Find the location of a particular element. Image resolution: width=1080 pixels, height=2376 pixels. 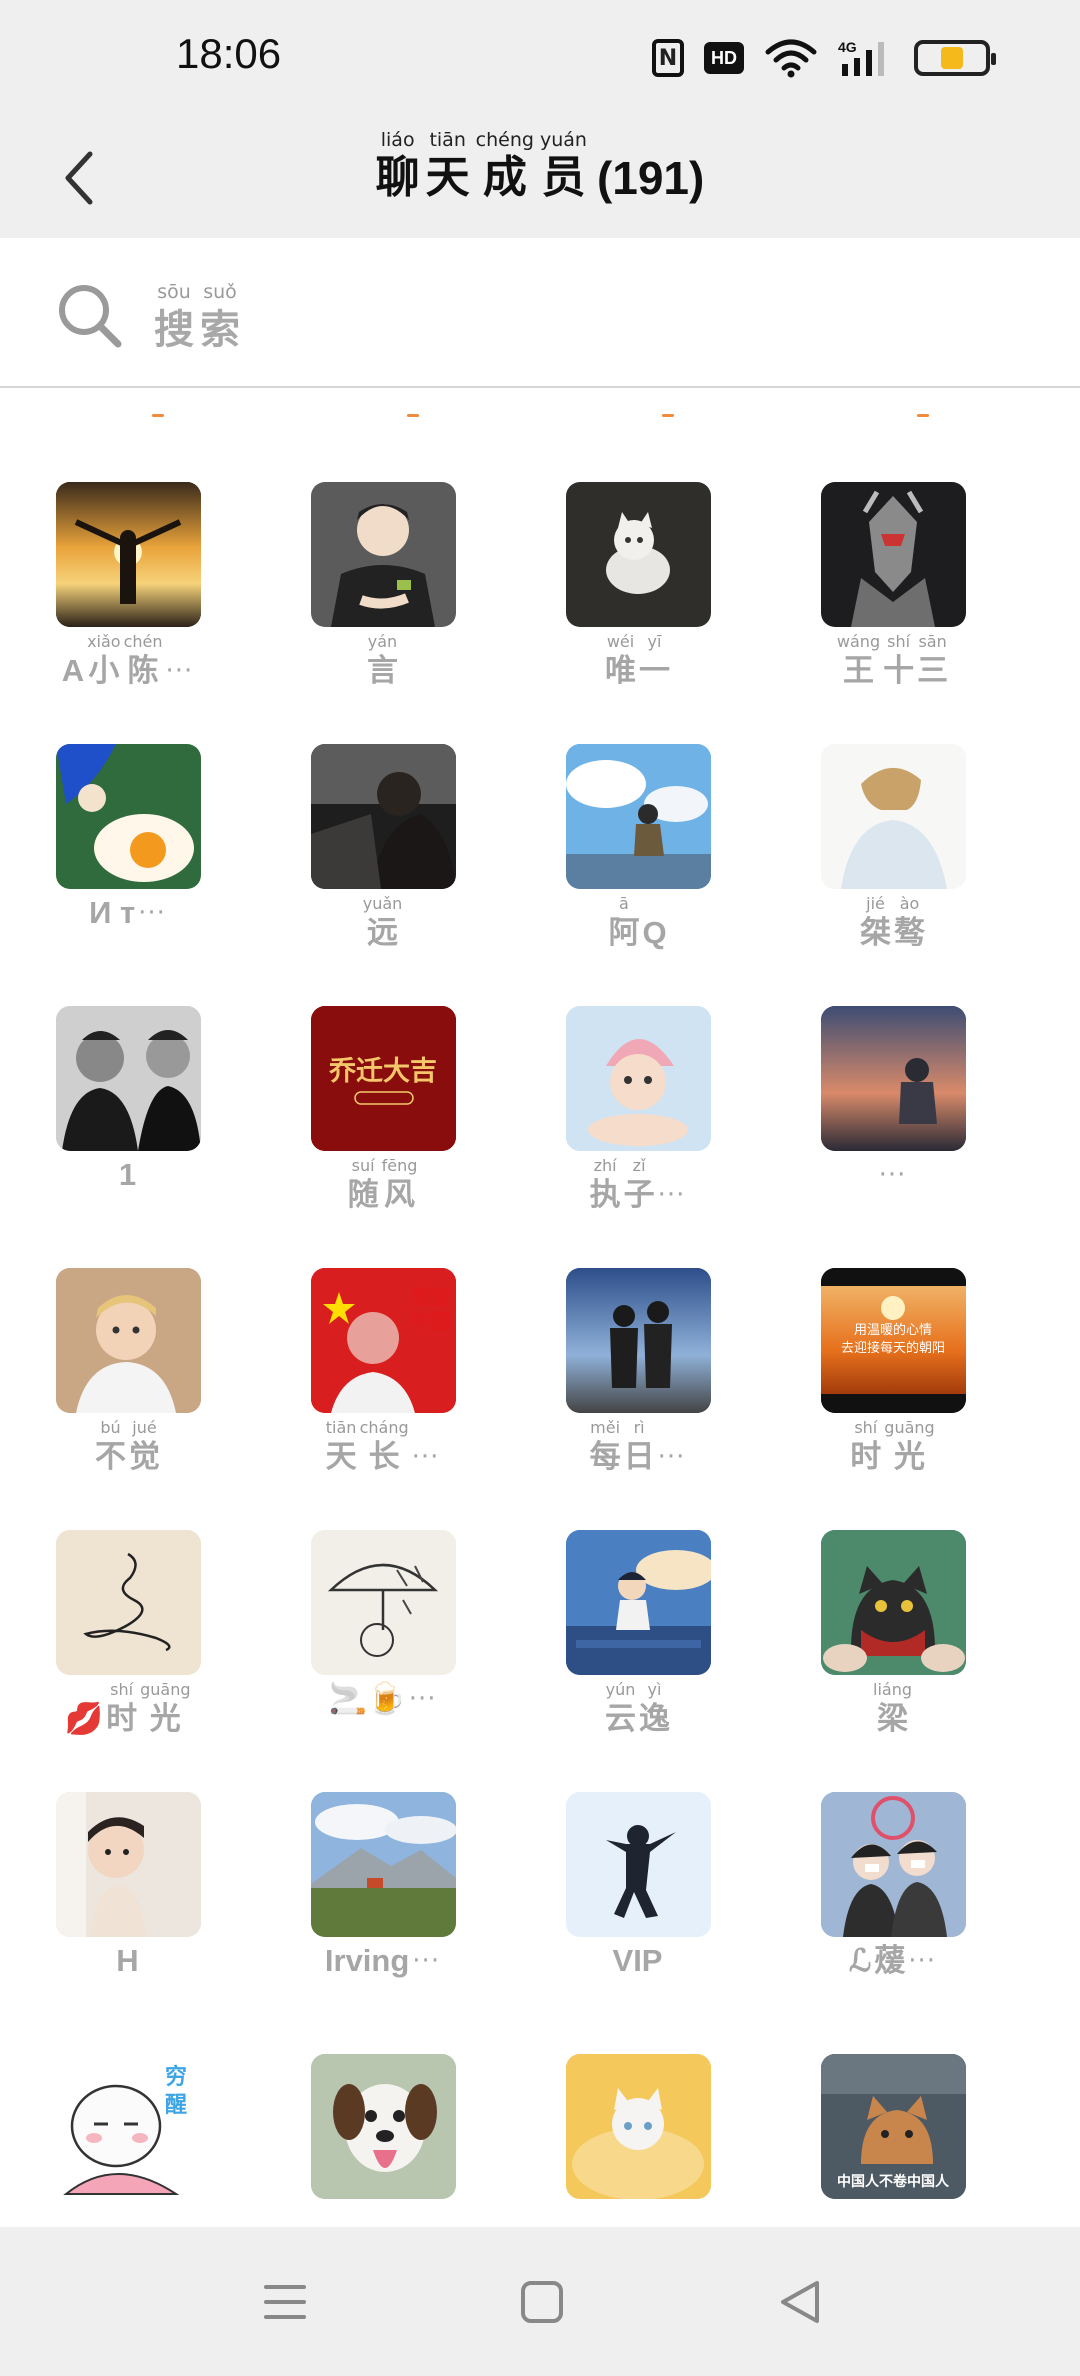

member-item: 1 is located at coordinates (127, 1137).